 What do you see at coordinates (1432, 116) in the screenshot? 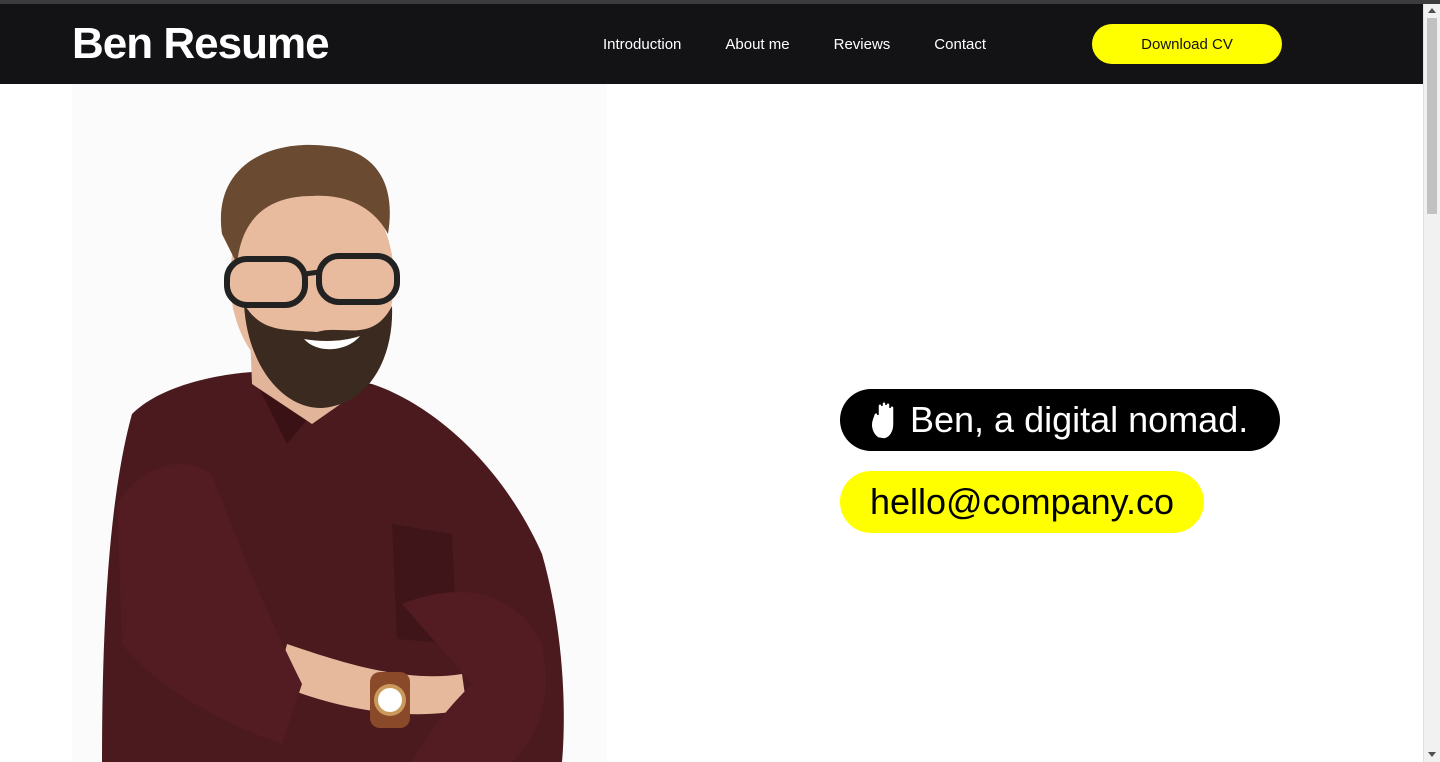
I see `scroll-thumb` at bounding box center [1432, 116].